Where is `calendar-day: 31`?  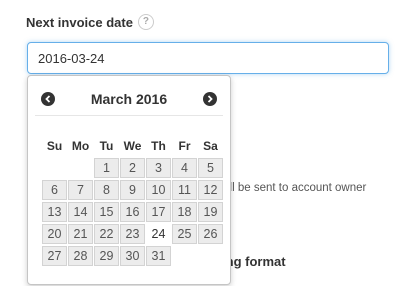
calendar-day: 31 is located at coordinates (158, 256).